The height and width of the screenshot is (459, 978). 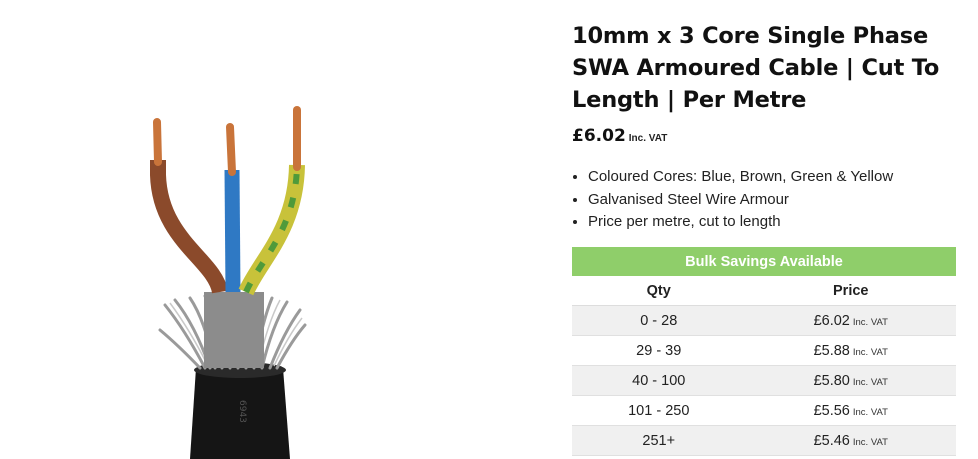 What do you see at coordinates (659, 320) in the screenshot?
I see `qty-cell: 0 - 28` at bounding box center [659, 320].